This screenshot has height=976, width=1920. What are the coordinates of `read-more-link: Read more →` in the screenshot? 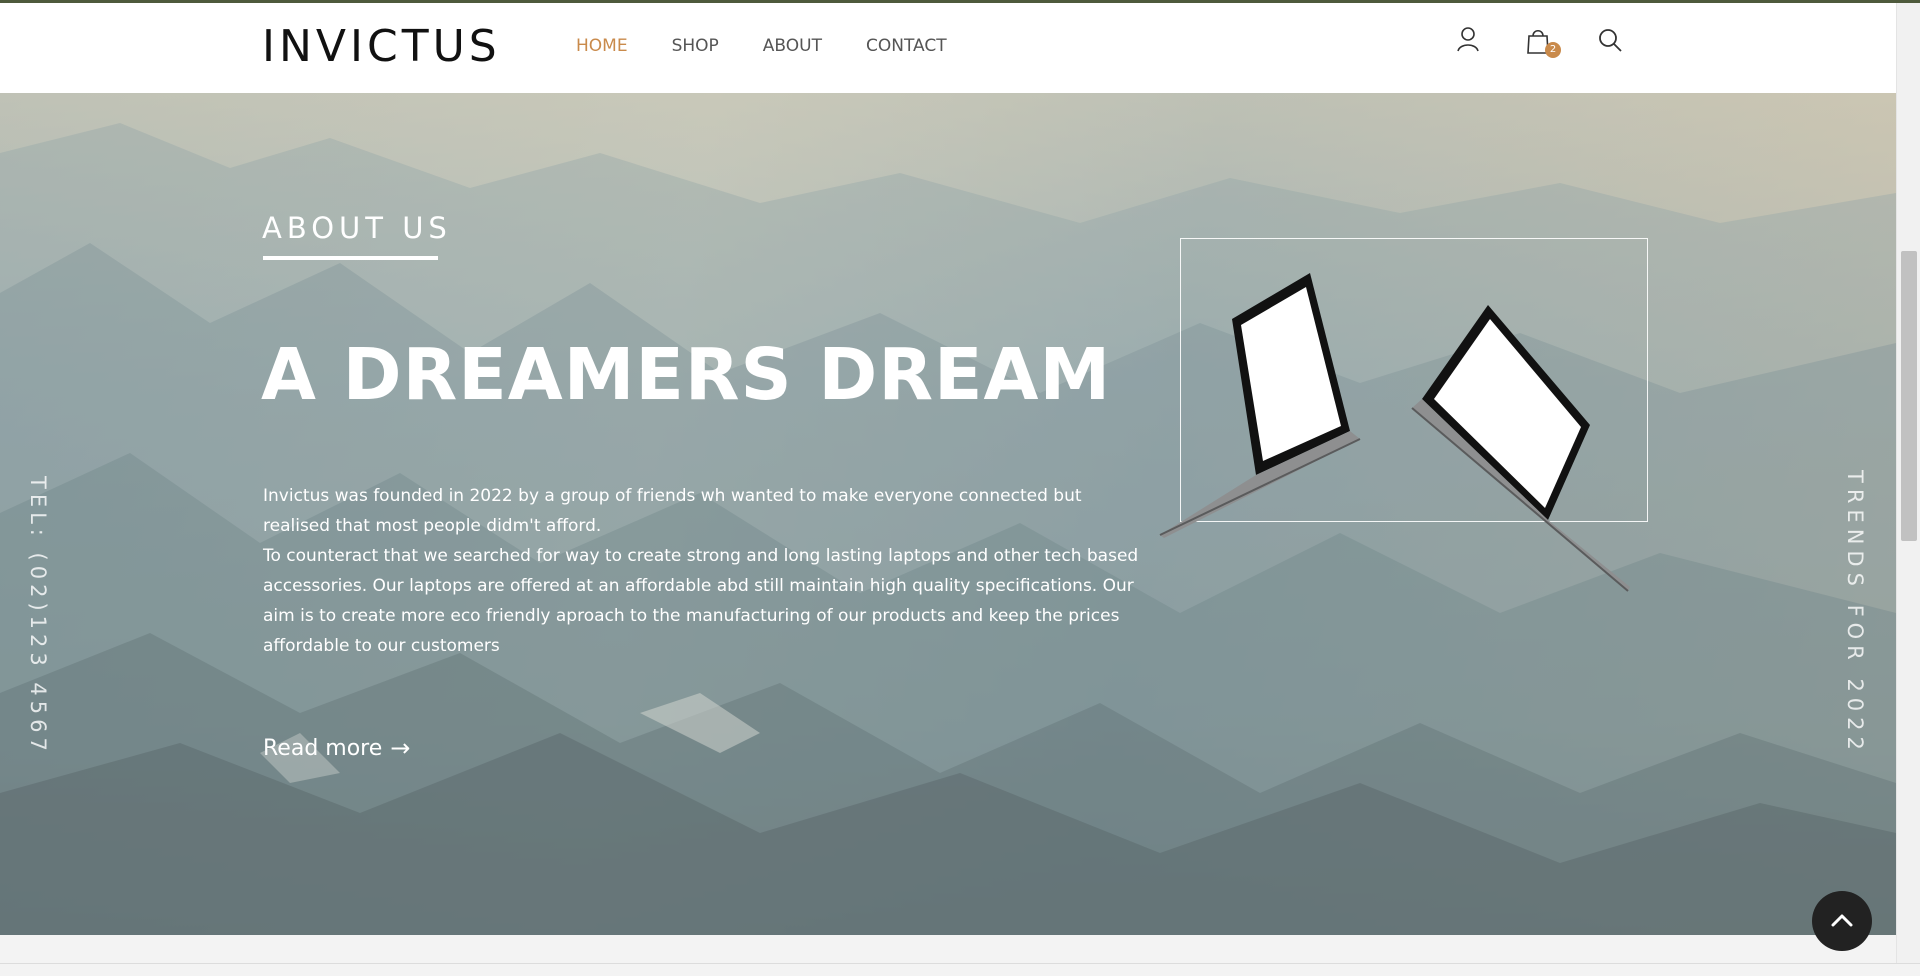 It's located at (336, 748).